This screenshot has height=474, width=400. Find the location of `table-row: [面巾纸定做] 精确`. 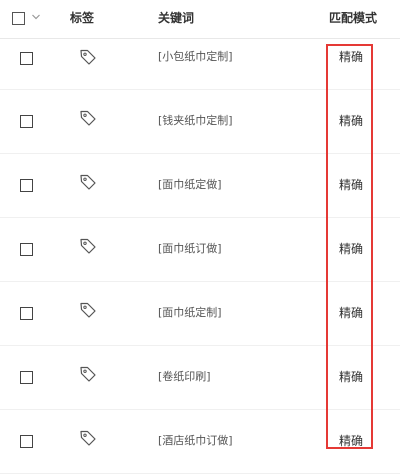

table-row: [面巾纸定做] 精确 is located at coordinates (200, 186).